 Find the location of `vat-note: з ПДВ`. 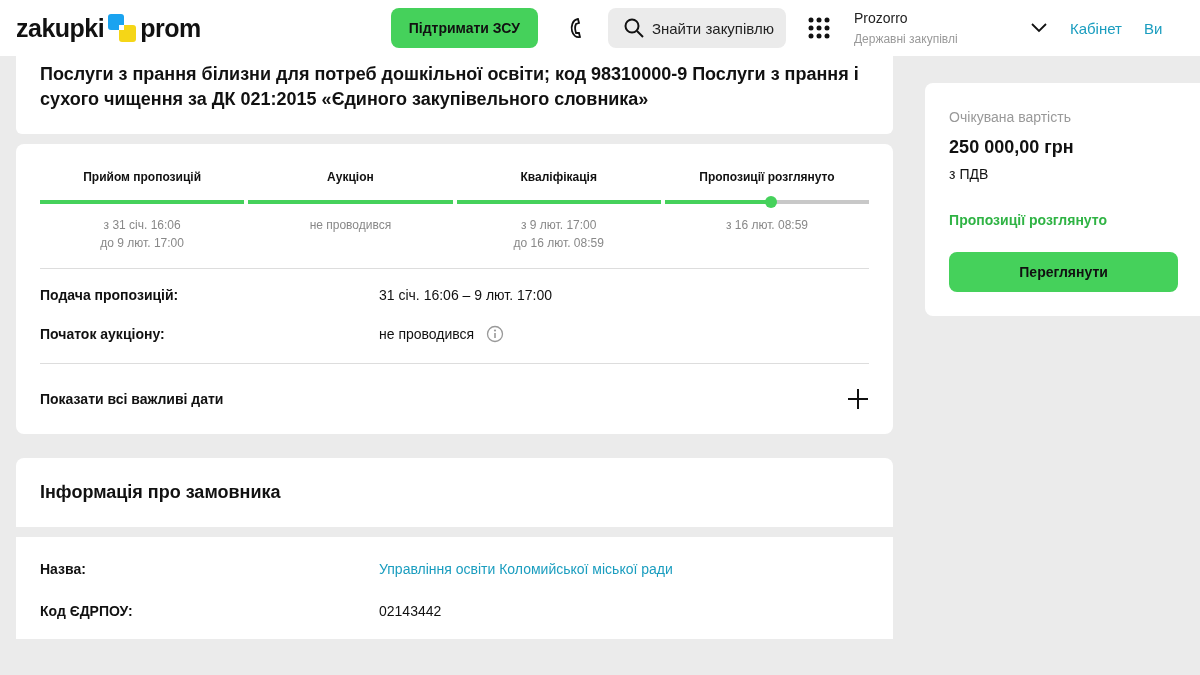

vat-note: з ПДВ is located at coordinates (969, 174).